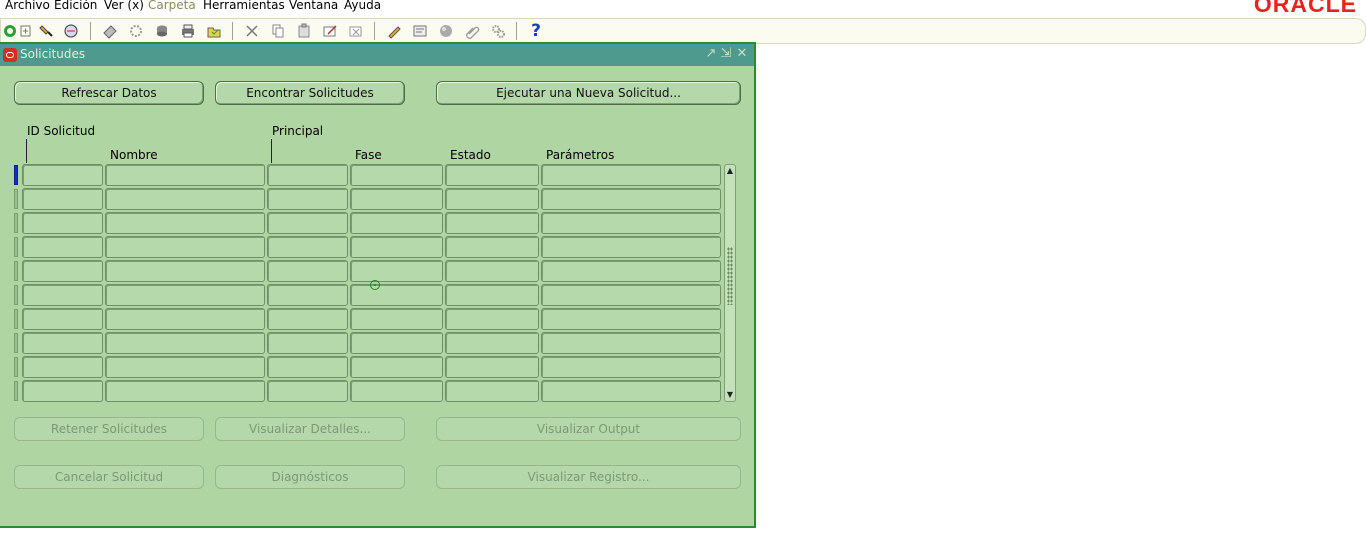 The height and width of the screenshot is (547, 1366). What do you see at coordinates (110, 31) in the screenshot?
I see `save-icon` at bounding box center [110, 31].